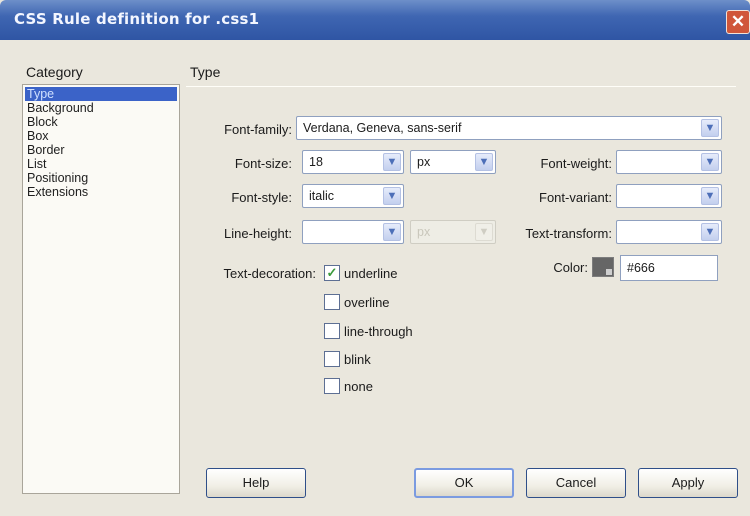 This screenshot has height=516, width=750. What do you see at coordinates (453, 232) in the screenshot?
I see `line-height-unit-select: px ▼` at bounding box center [453, 232].